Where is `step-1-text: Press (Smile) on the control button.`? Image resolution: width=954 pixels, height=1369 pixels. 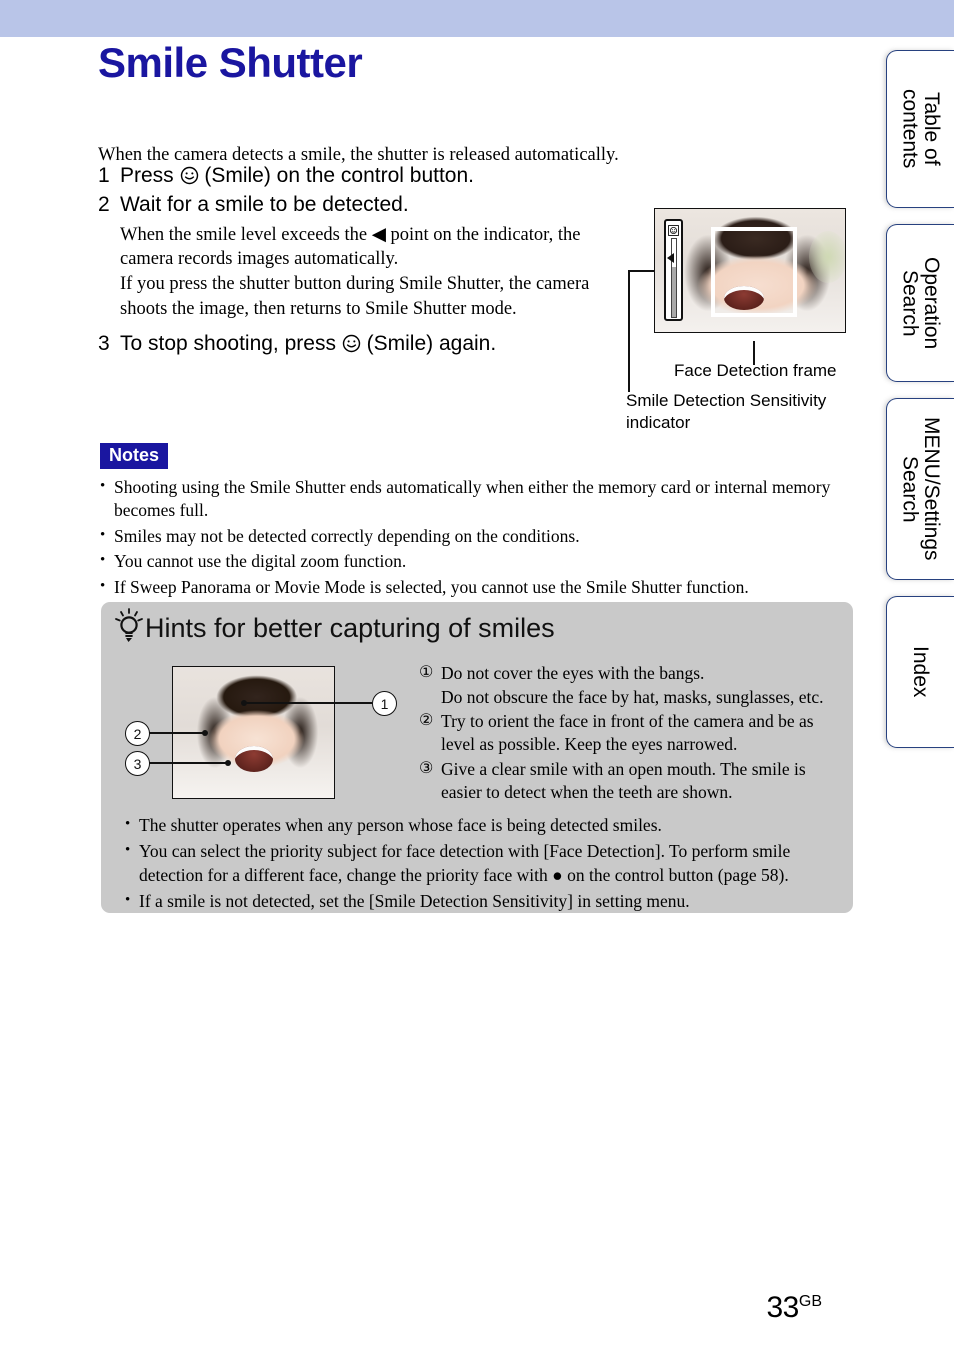 step-1-text: Press (Smile) on the control button. is located at coordinates (409, 176).